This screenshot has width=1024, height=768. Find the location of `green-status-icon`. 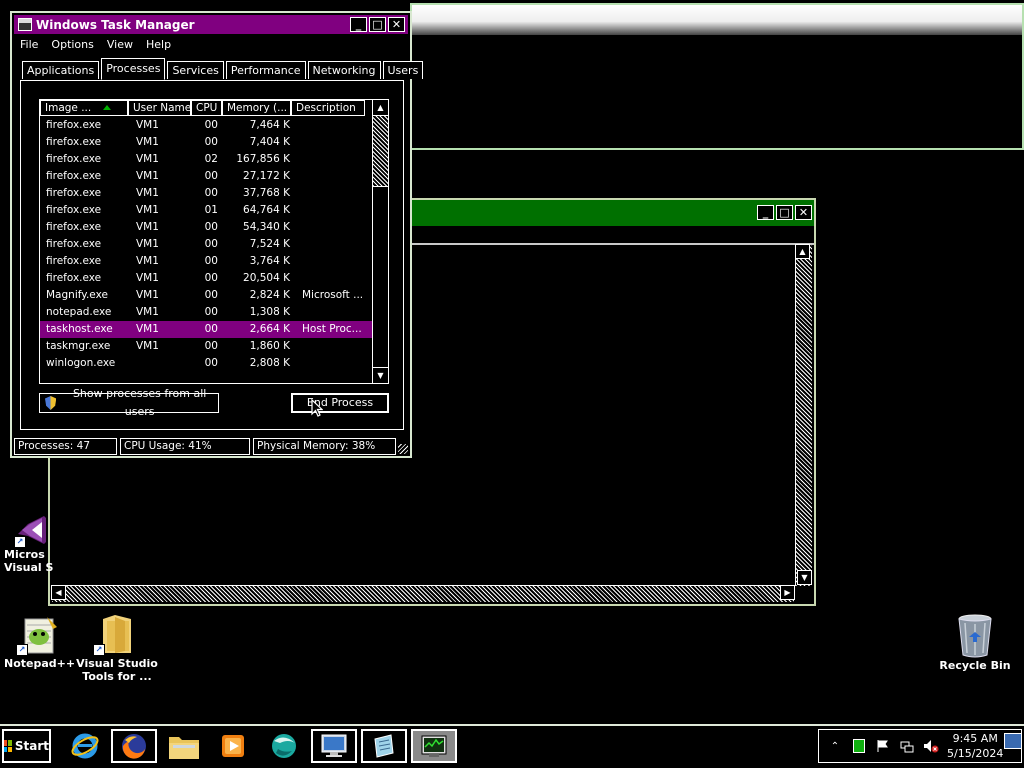

green-status-icon is located at coordinates (859, 746).